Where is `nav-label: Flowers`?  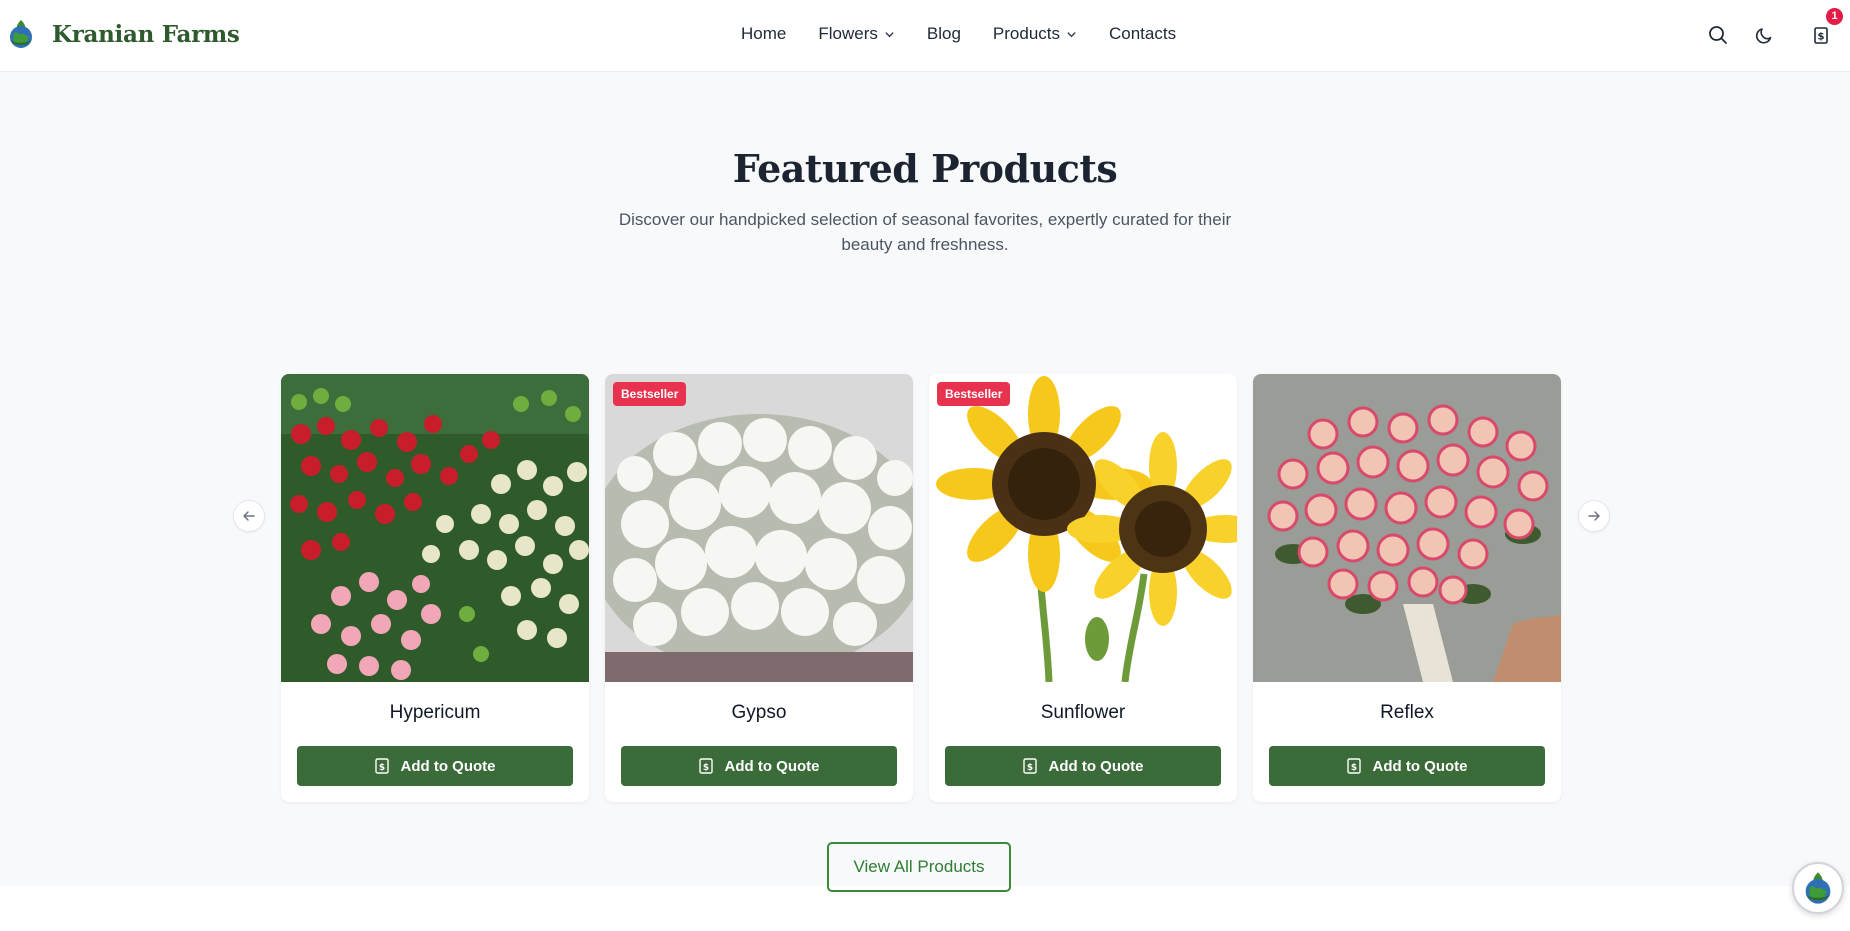
nav-label: Flowers is located at coordinates (848, 33).